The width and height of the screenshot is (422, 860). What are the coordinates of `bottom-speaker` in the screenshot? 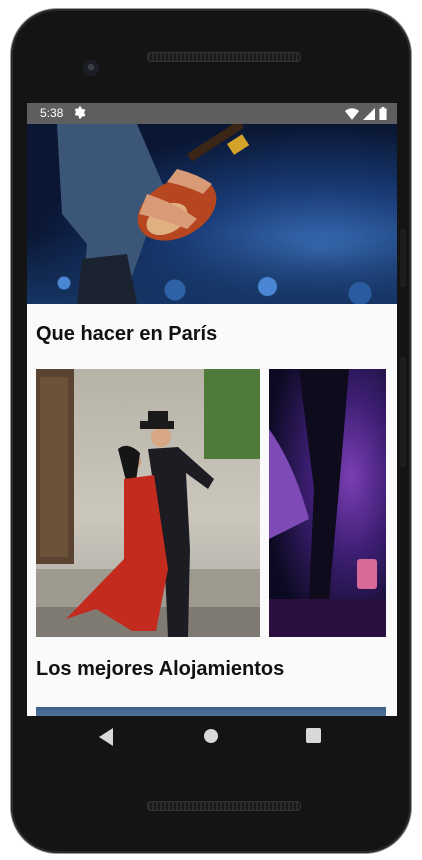 It's located at (224, 806).